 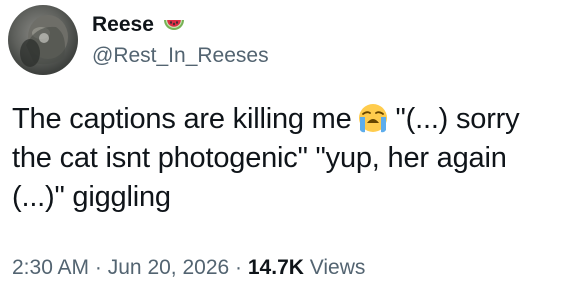 What do you see at coordinates (91, 197) in the screenshot?
I see `tweet-text-line-3: (...)" giggling` at bounding box center [91, 197].